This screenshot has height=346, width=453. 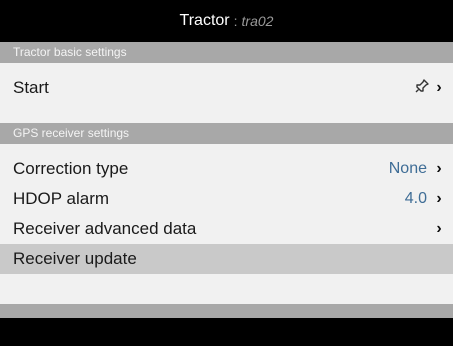 What do you see at coordinates (422, 88) in the screenshot?
I see `pin-icon` at bounding box center [422, 88].